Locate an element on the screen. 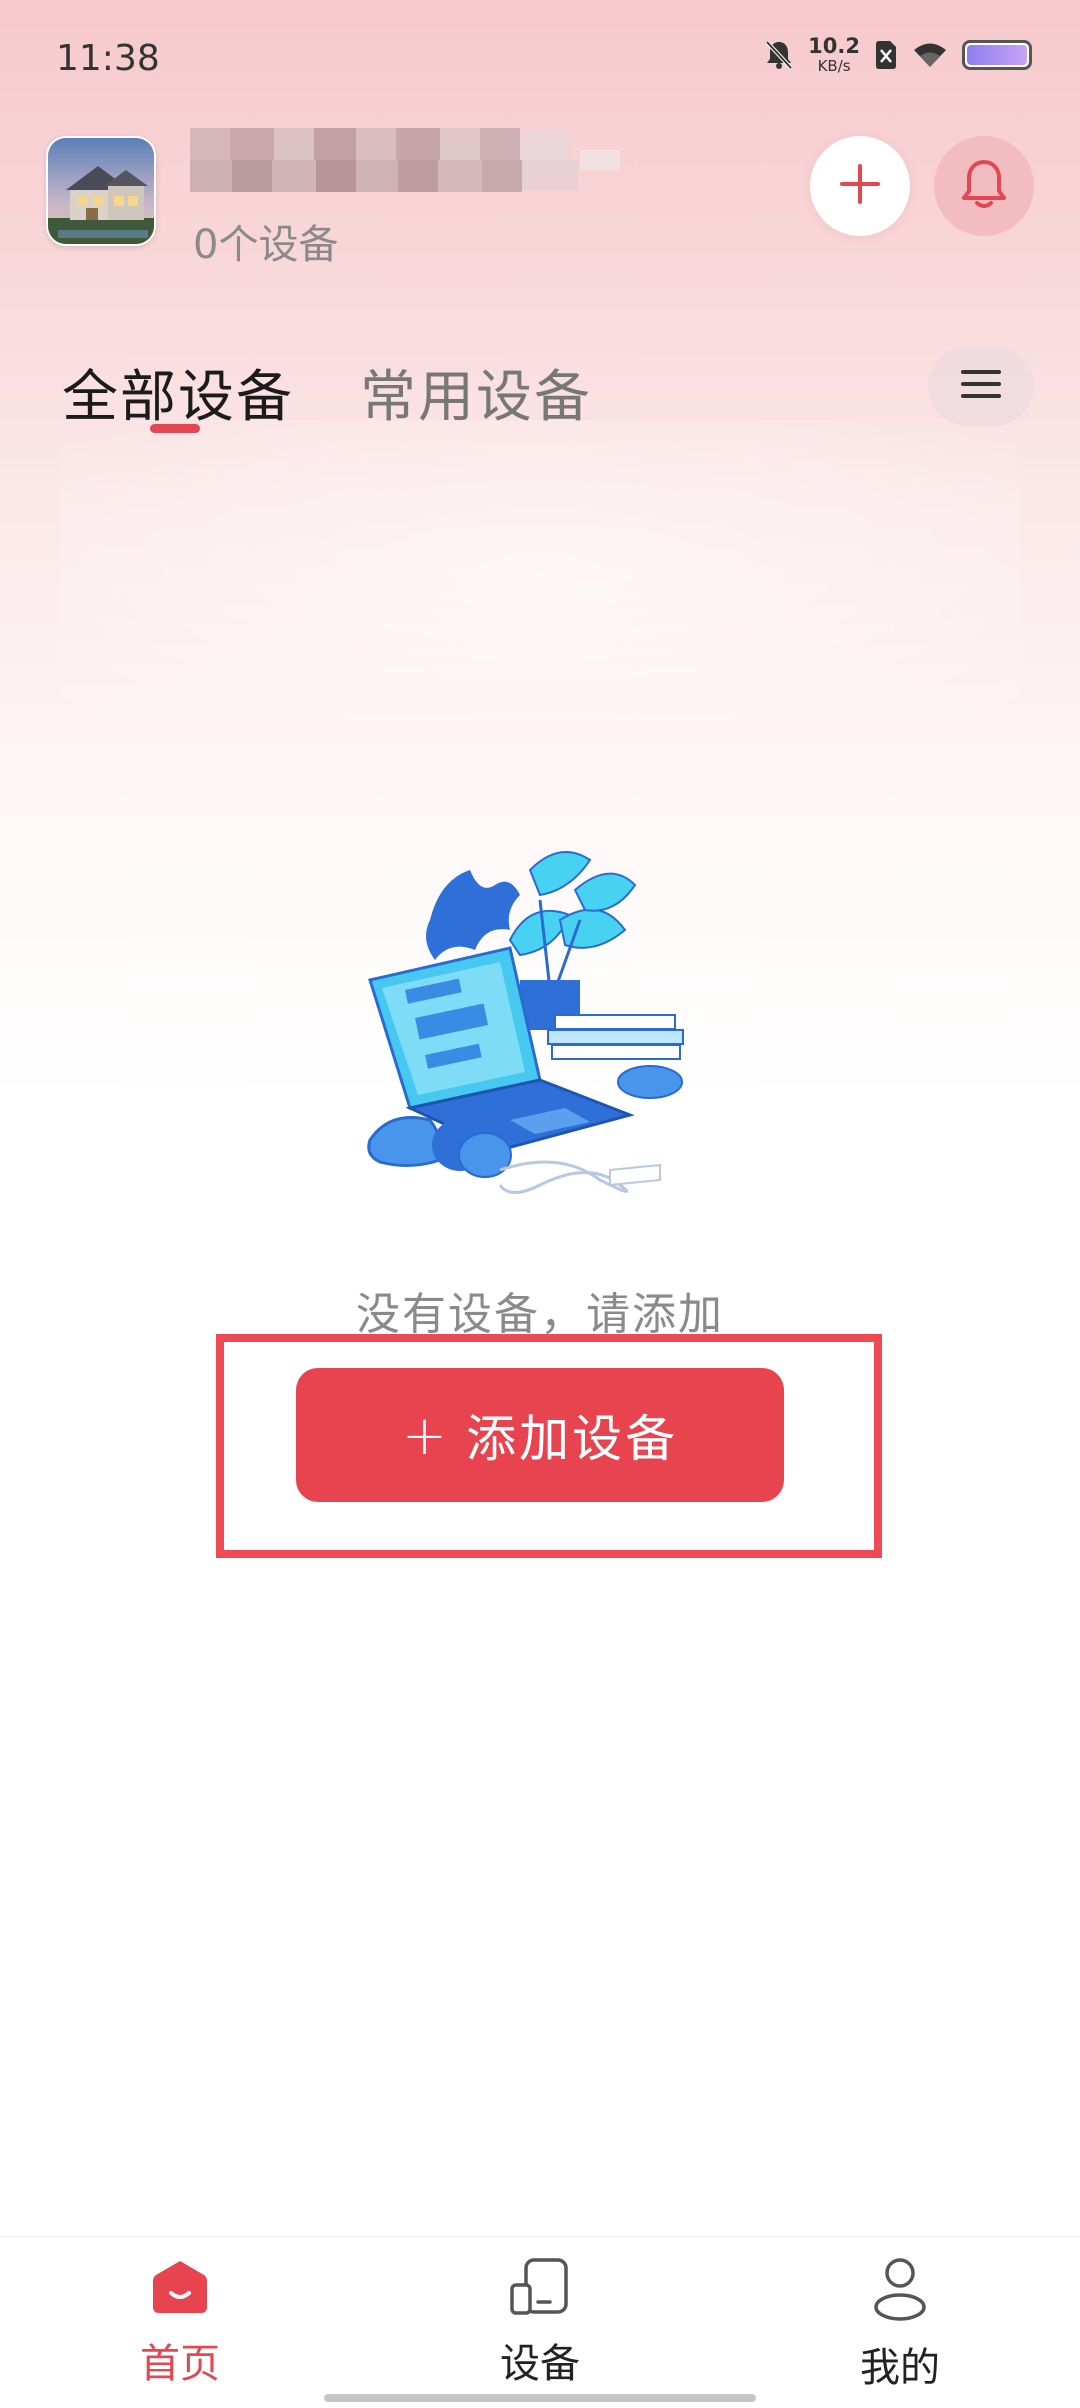 The image size is (1080, 2408). menu-button is located at coordinates (981, 386).